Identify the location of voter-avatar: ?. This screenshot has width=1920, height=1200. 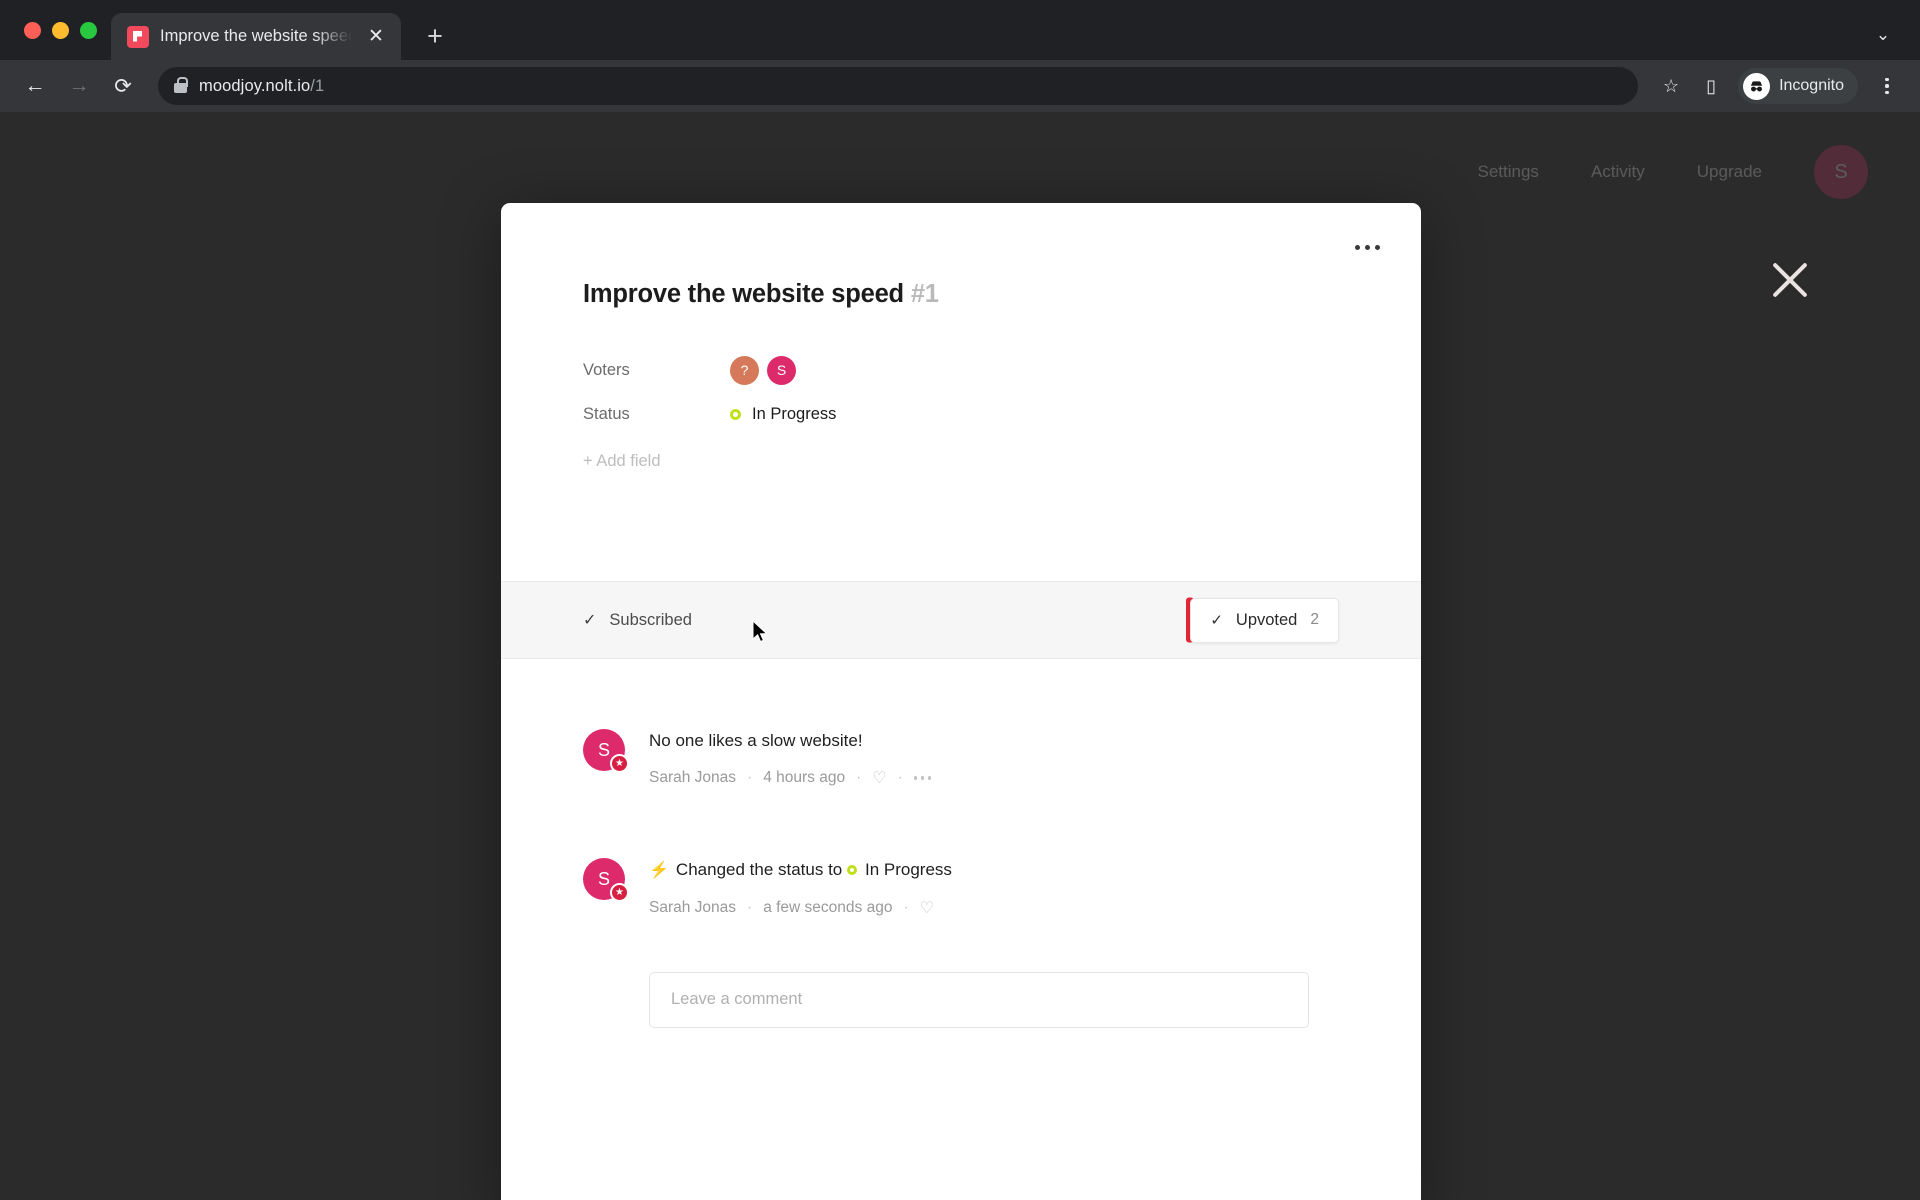
(744, 370).